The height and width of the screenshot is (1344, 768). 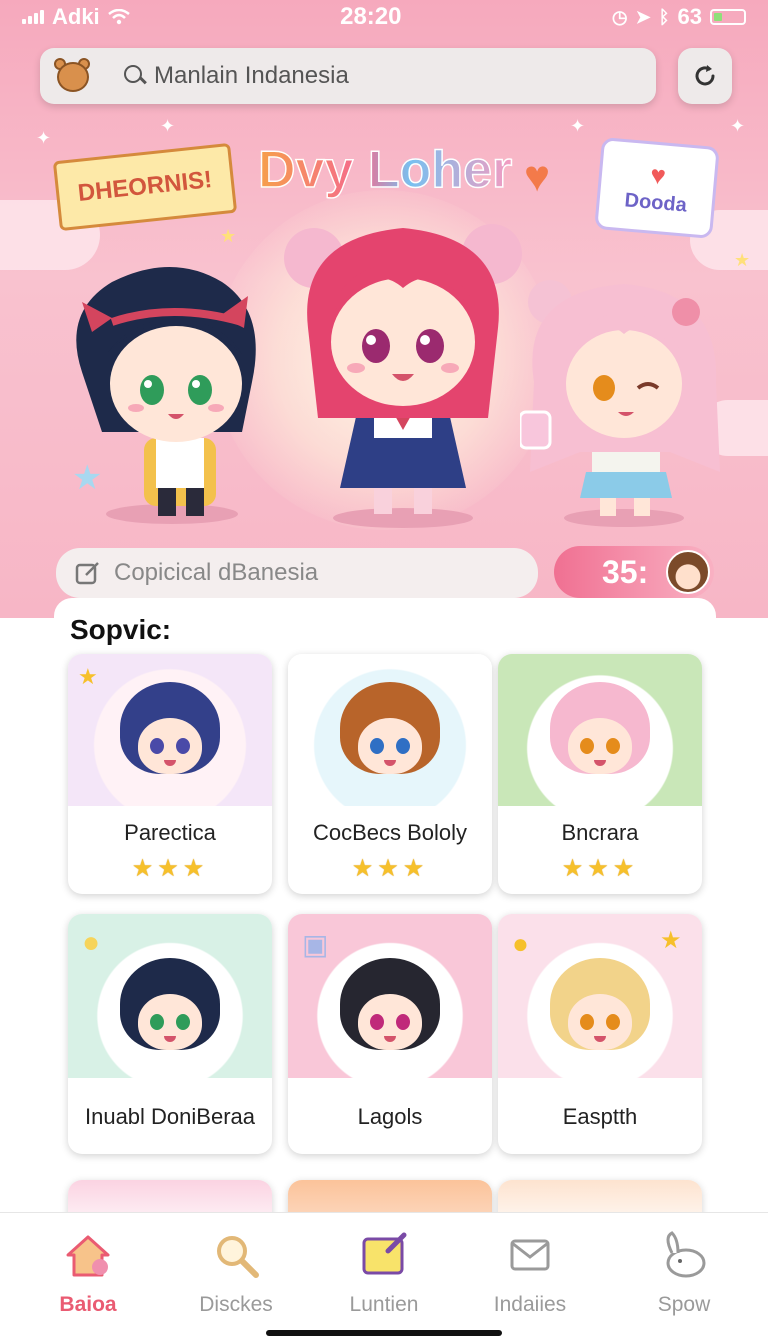 I want to click on note-pencil-icon, so click(x=384, y=1255).